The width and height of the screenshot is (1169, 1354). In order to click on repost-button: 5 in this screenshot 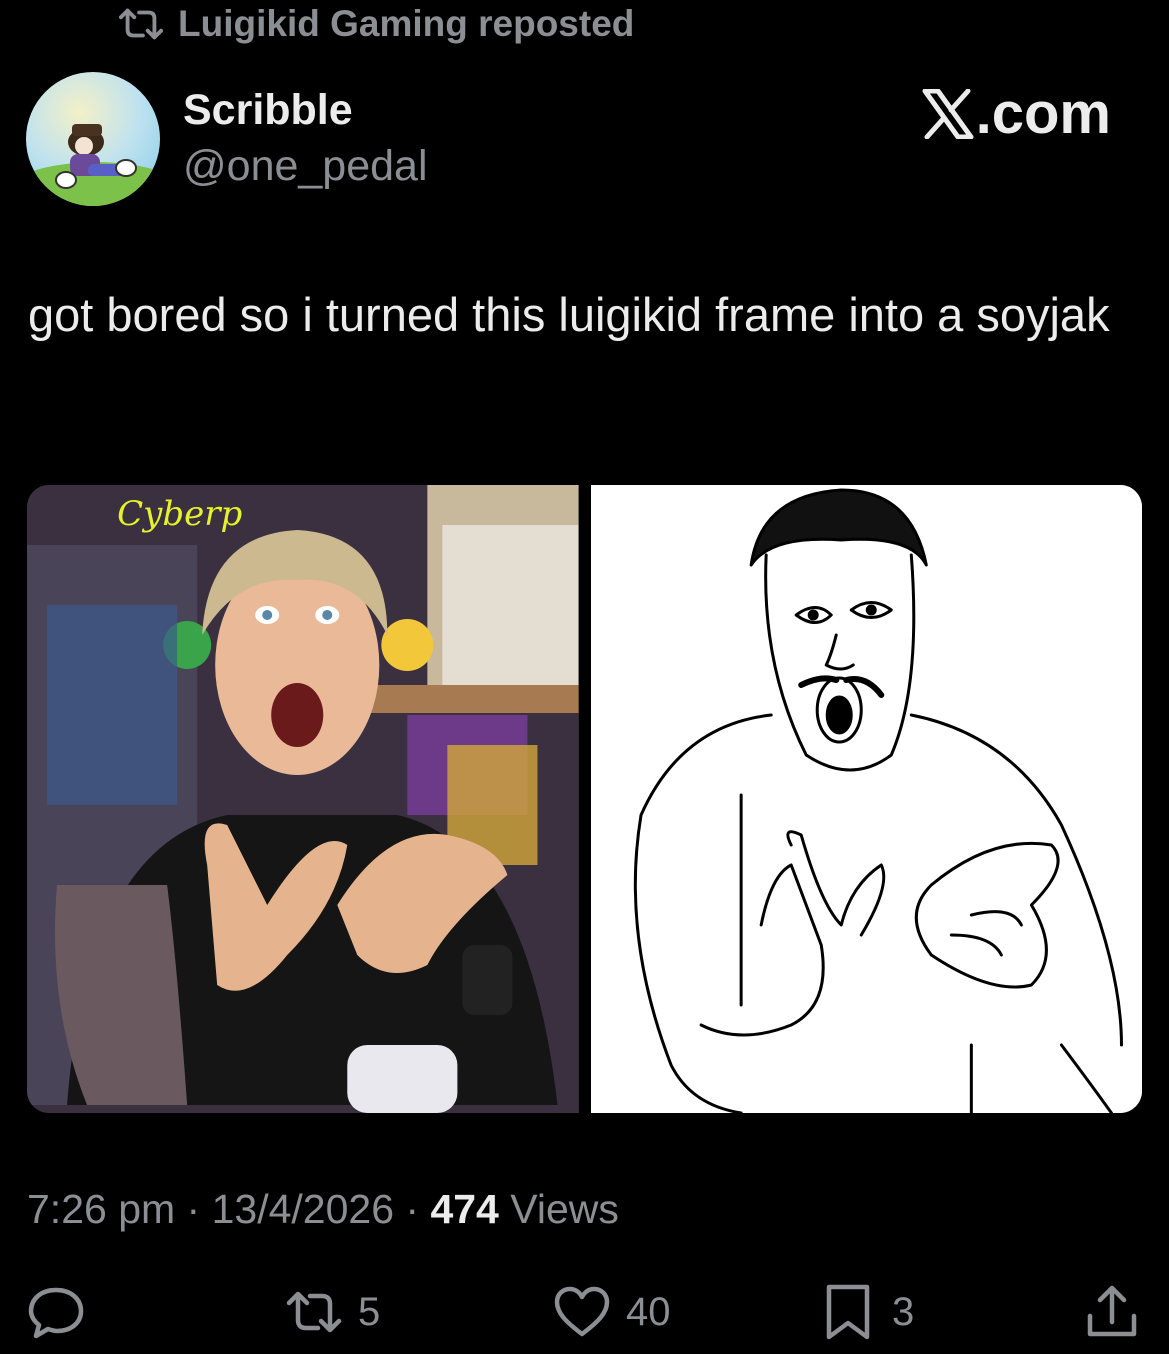, I will do `click(332, 1312)`.